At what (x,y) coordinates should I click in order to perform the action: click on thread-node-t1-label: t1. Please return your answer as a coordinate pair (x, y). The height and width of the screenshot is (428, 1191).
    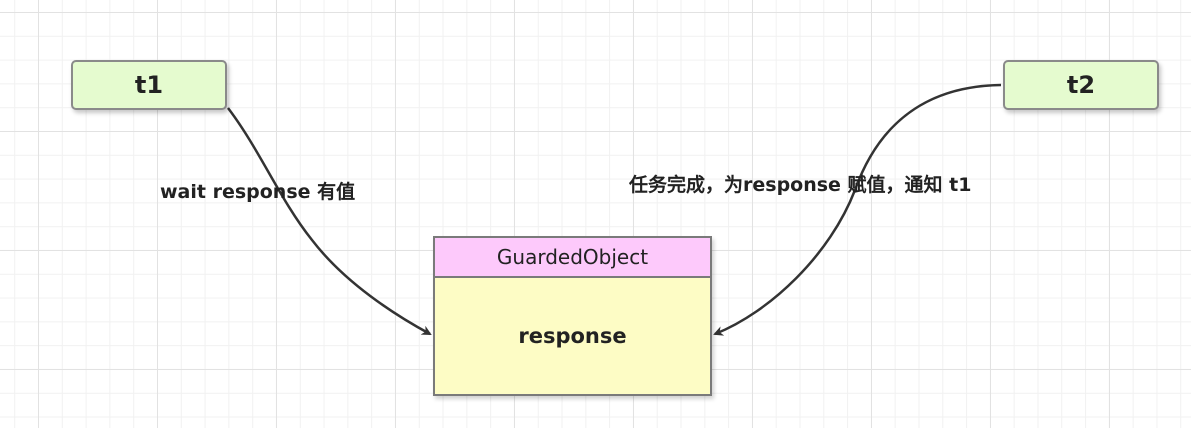
    Looking at the image, I should click on (149, 85).